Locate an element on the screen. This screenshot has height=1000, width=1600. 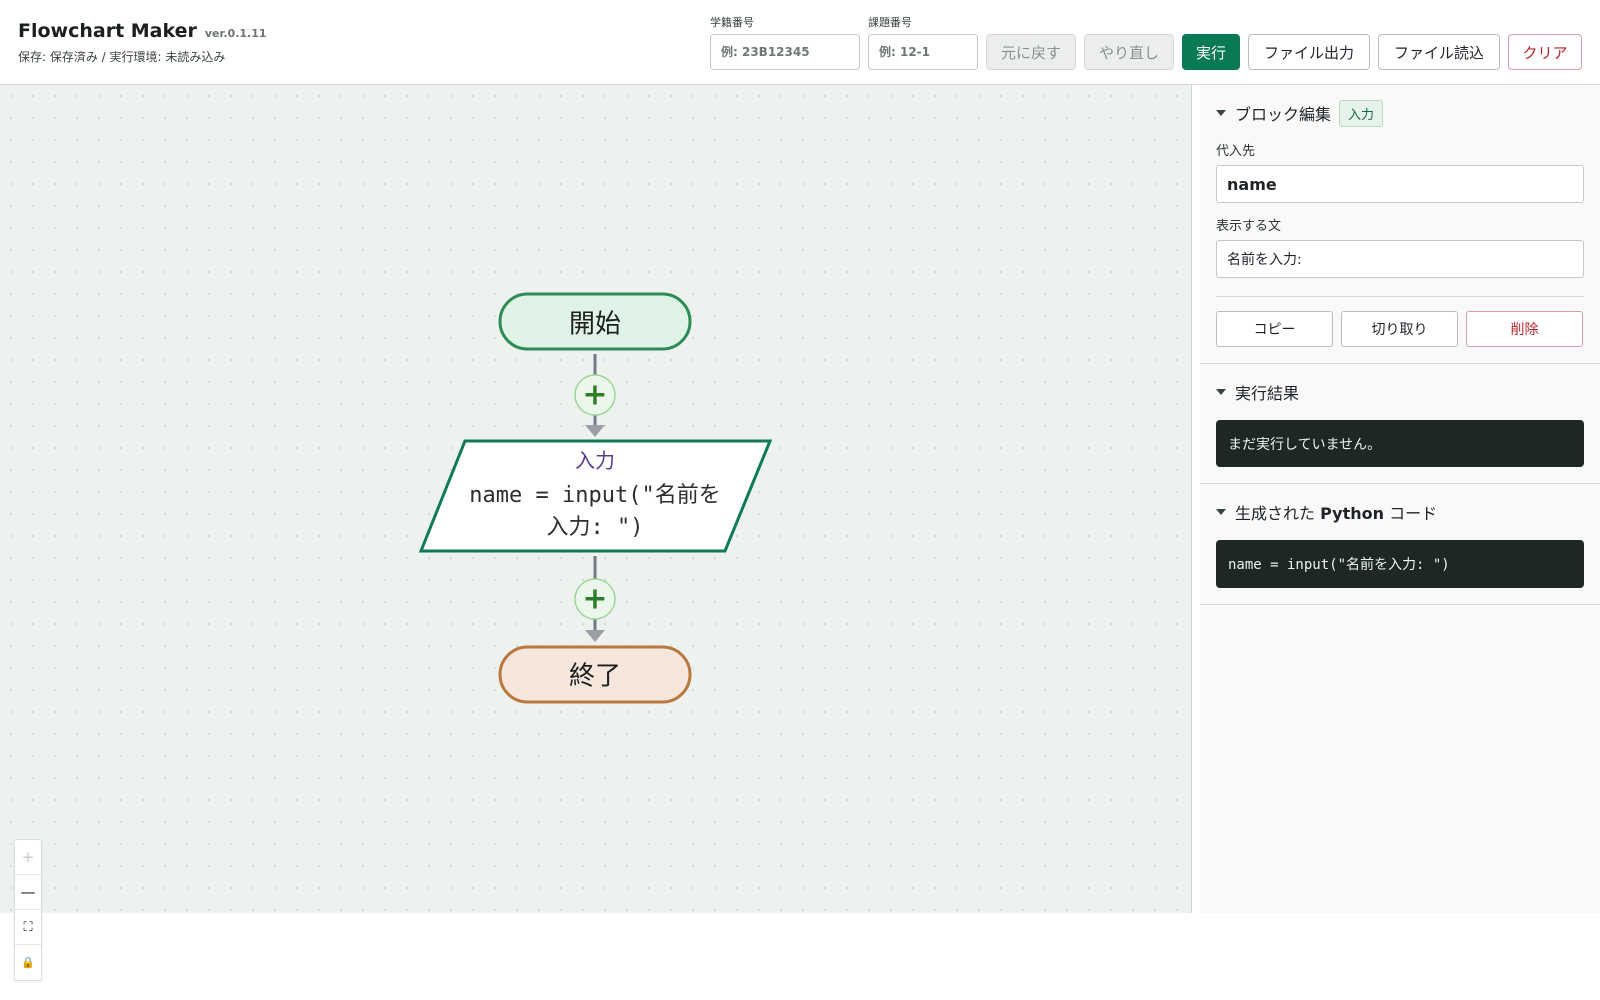
title-row: Flowchart Maker ver.0.1.11 is located at coordinates (142, 31).